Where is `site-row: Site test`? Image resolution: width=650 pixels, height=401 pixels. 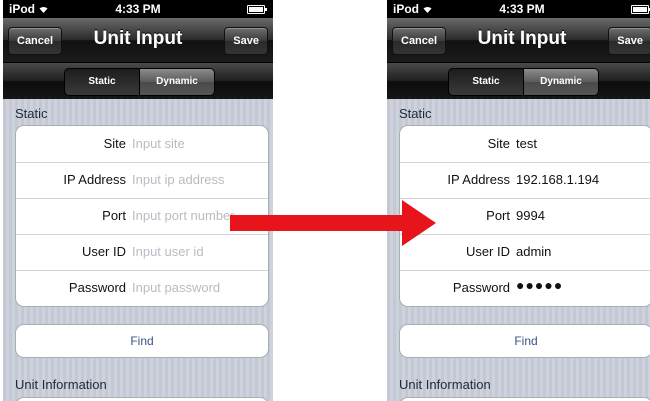 site-row: Site test is located at coordinates (525, 144).